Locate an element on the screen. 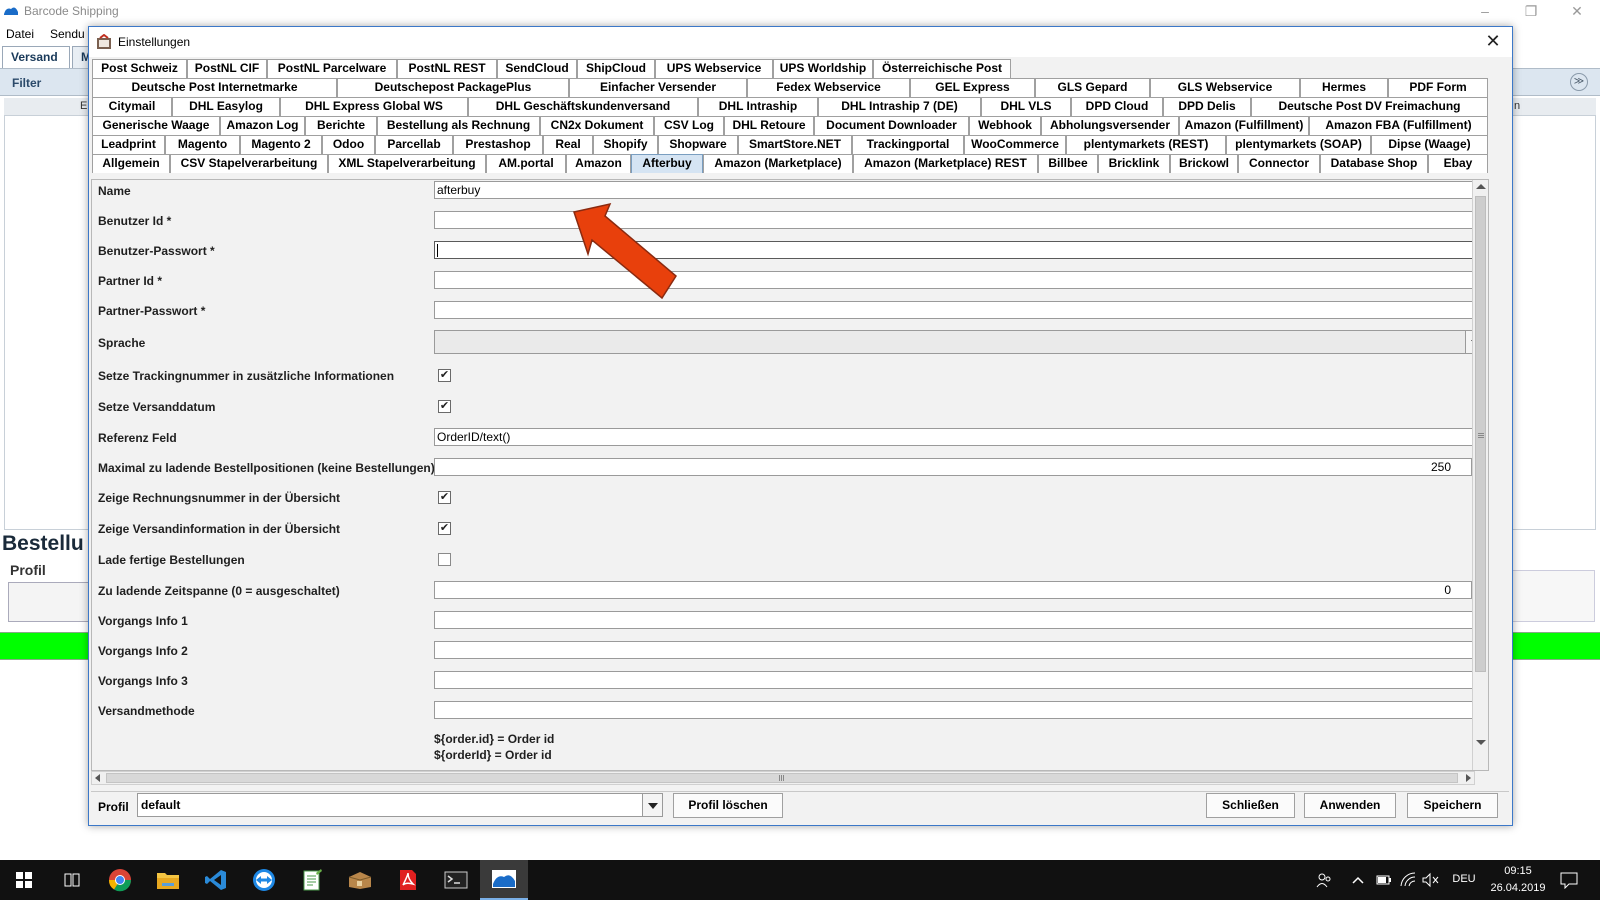 The image size is (1600, 900). tab-magento-2: Magento 2 is located at coordinates (281, 144).